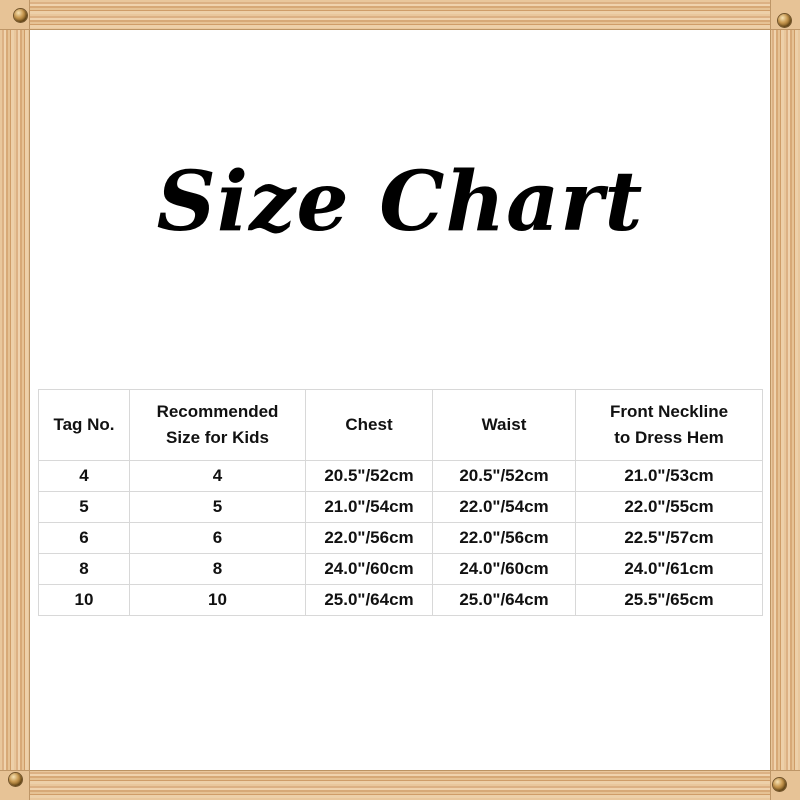 This screenshot has height=800, width=800. What do you see at coordinates (400, 202) in the screenshot?
I see `page-title: Size Chart` at bounding box center [400, 202].